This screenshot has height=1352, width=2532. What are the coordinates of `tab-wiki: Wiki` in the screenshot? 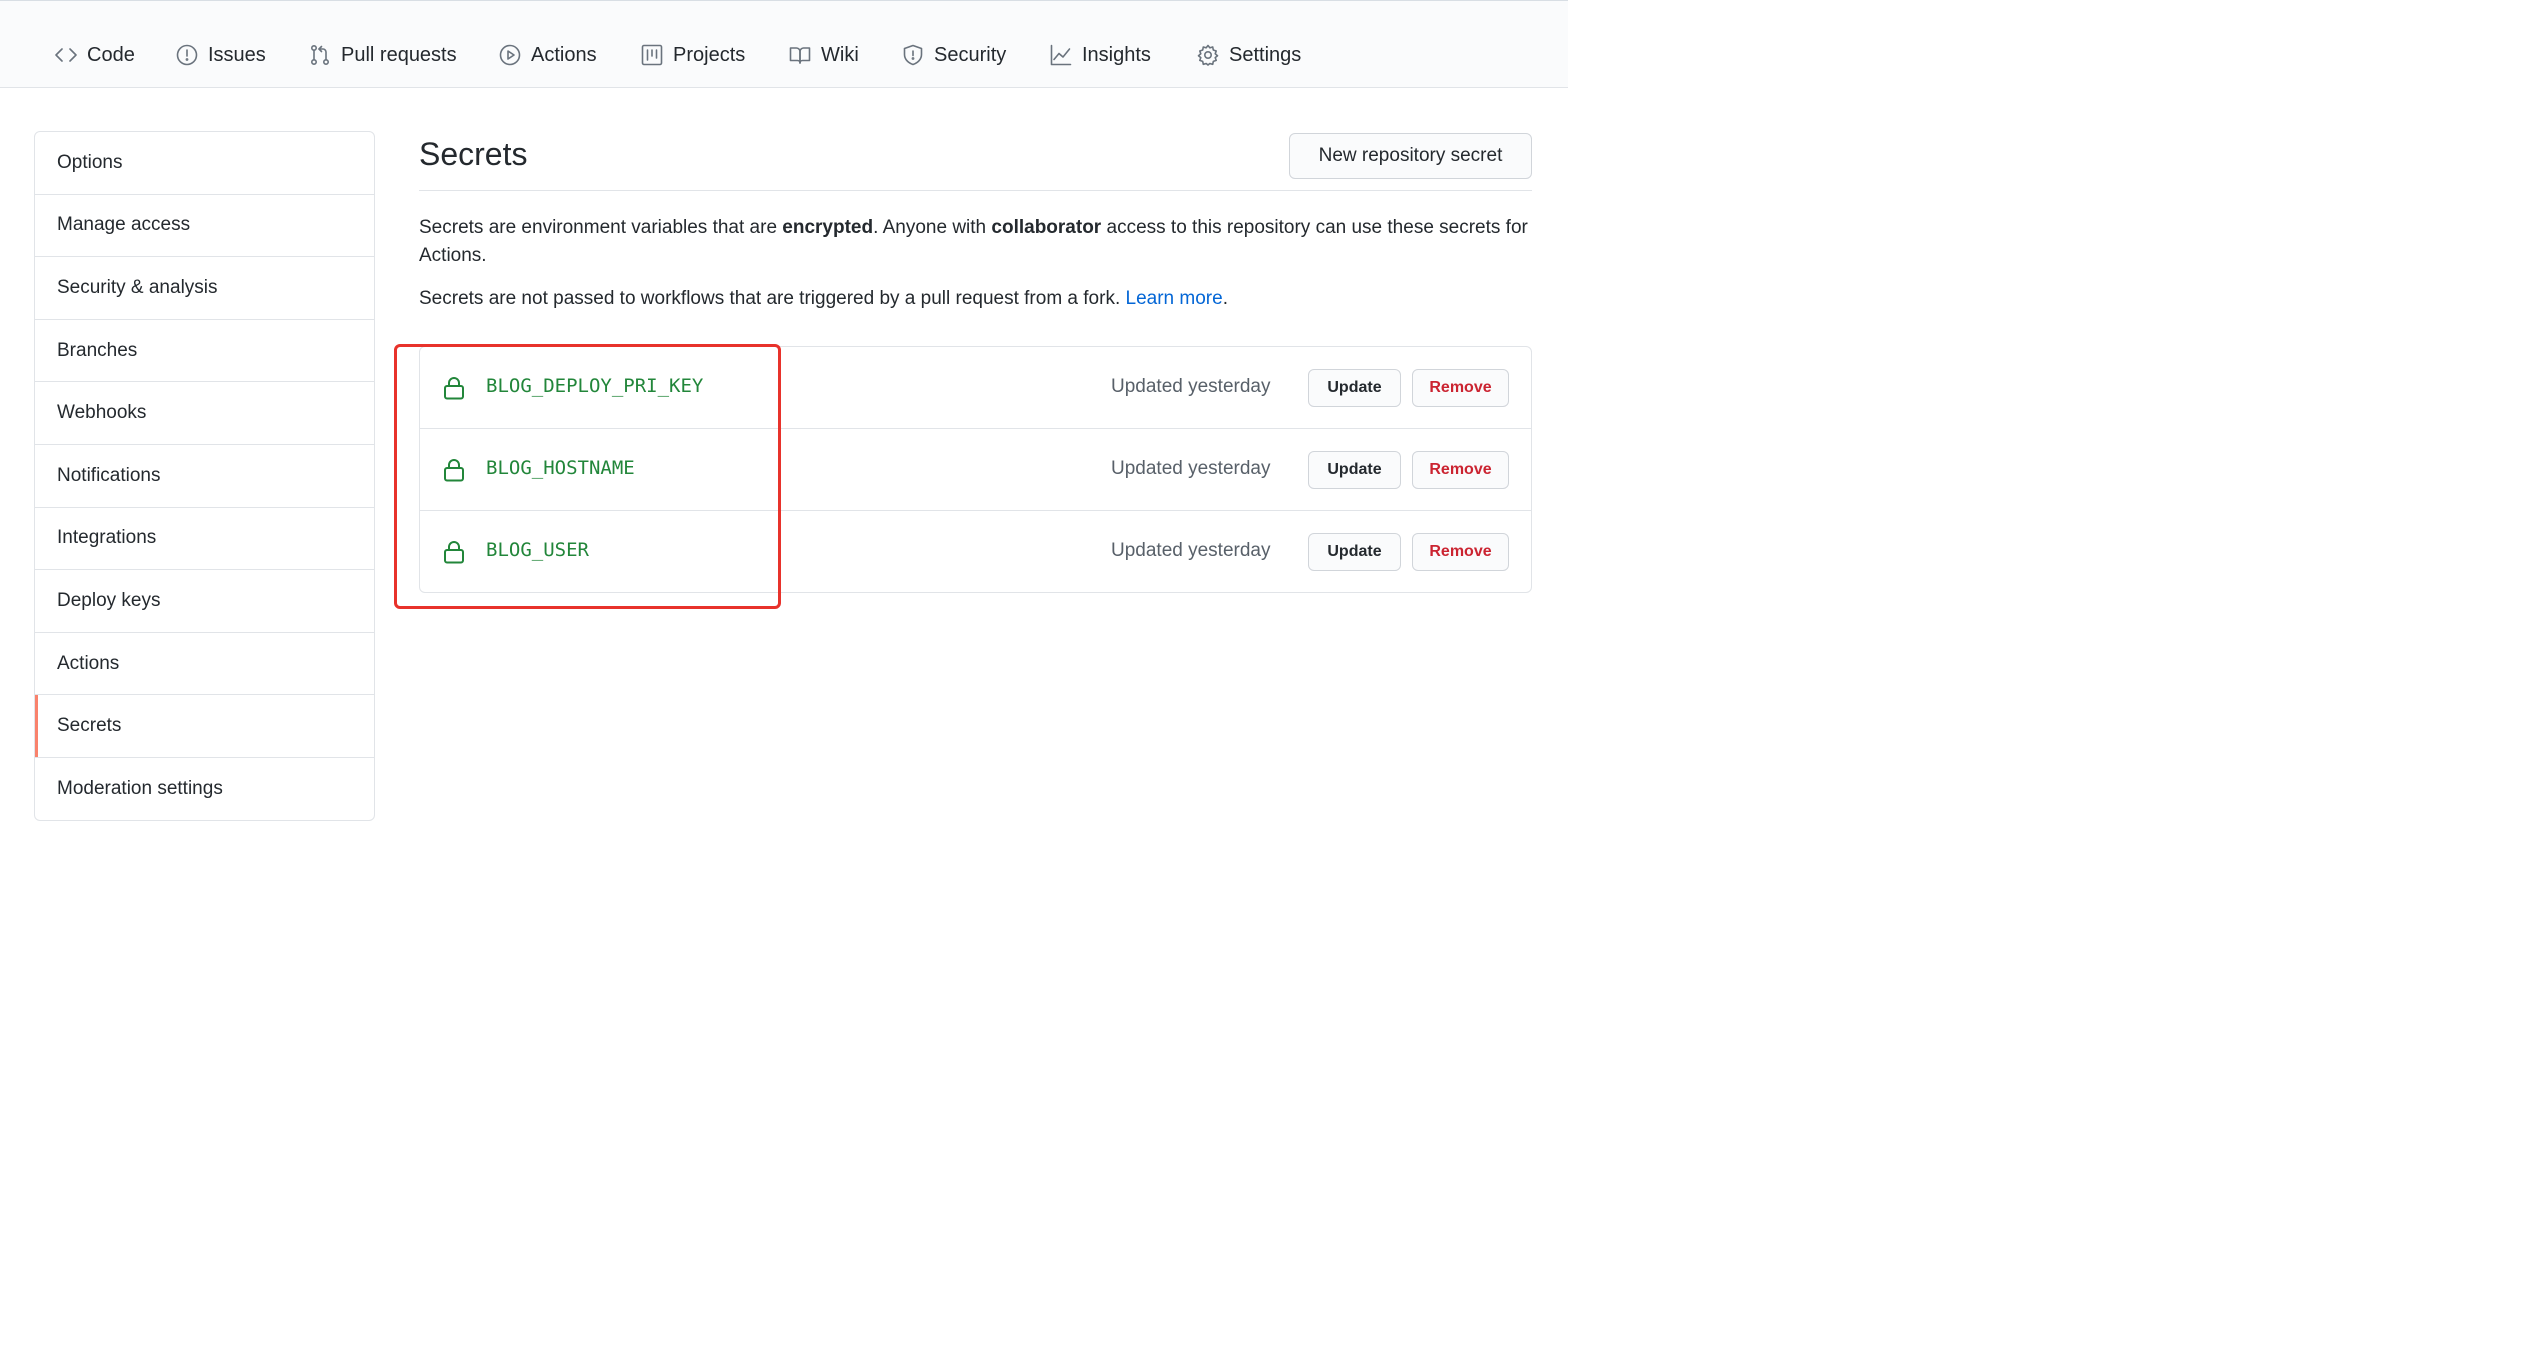 It's located at (824, 55).